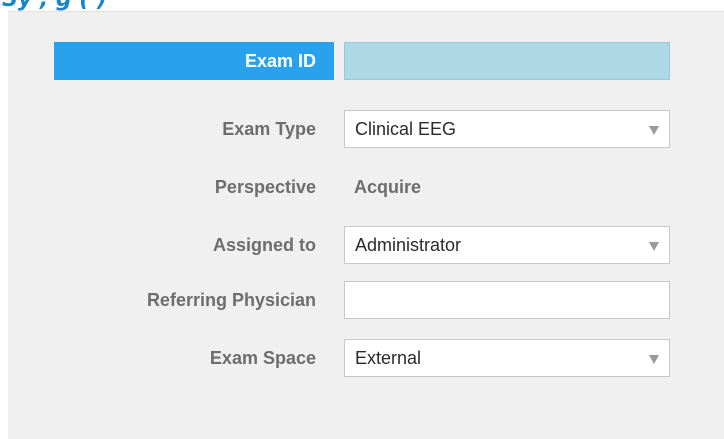  What do you see at coordinates (406, 129) in the screenshot?
I see `exam-type-value: Clinical EEG` at bounding box center [406, 129].